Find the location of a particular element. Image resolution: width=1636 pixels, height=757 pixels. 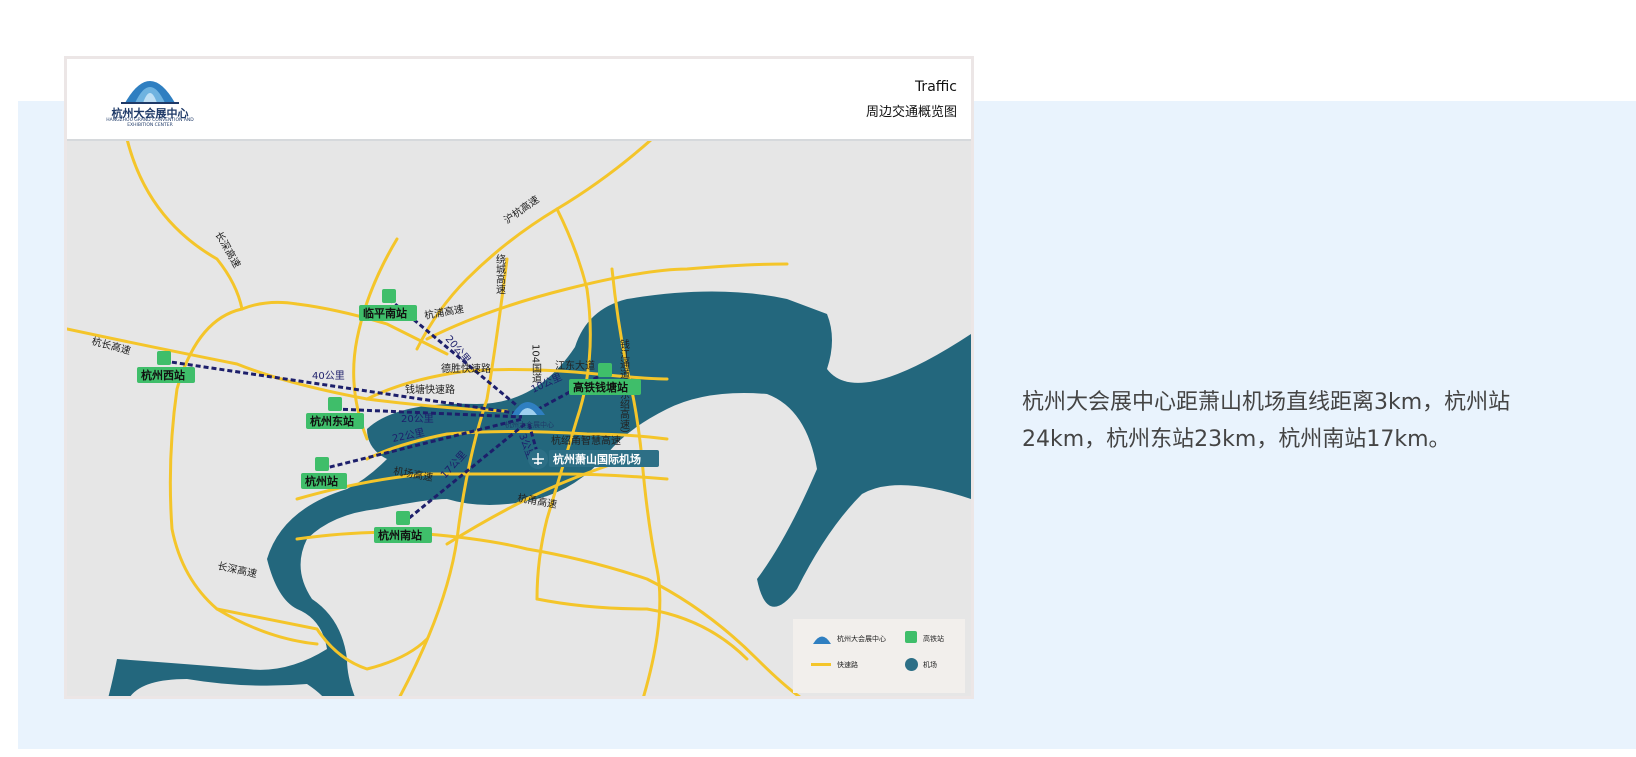

airport-legend-icon is located at coordinates (911, 664).